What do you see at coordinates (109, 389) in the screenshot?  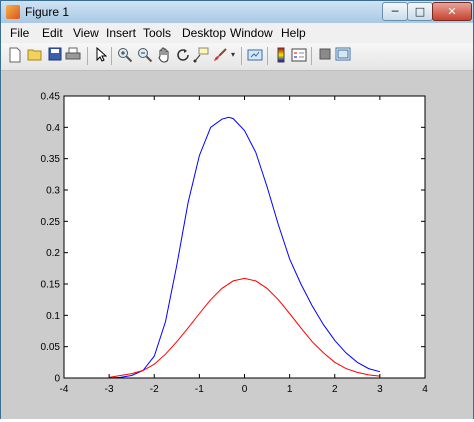 I see `x-tick-label: -3` at bounding box center [109, 389].